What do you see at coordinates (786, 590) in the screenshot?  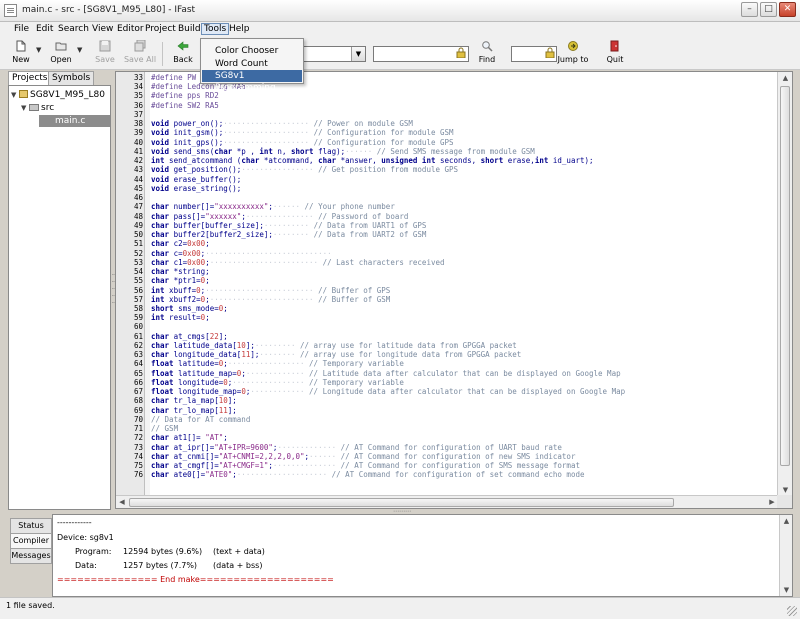 I see `scroll-down-arrow-icon: ▼` at bounding box center [786, 590].